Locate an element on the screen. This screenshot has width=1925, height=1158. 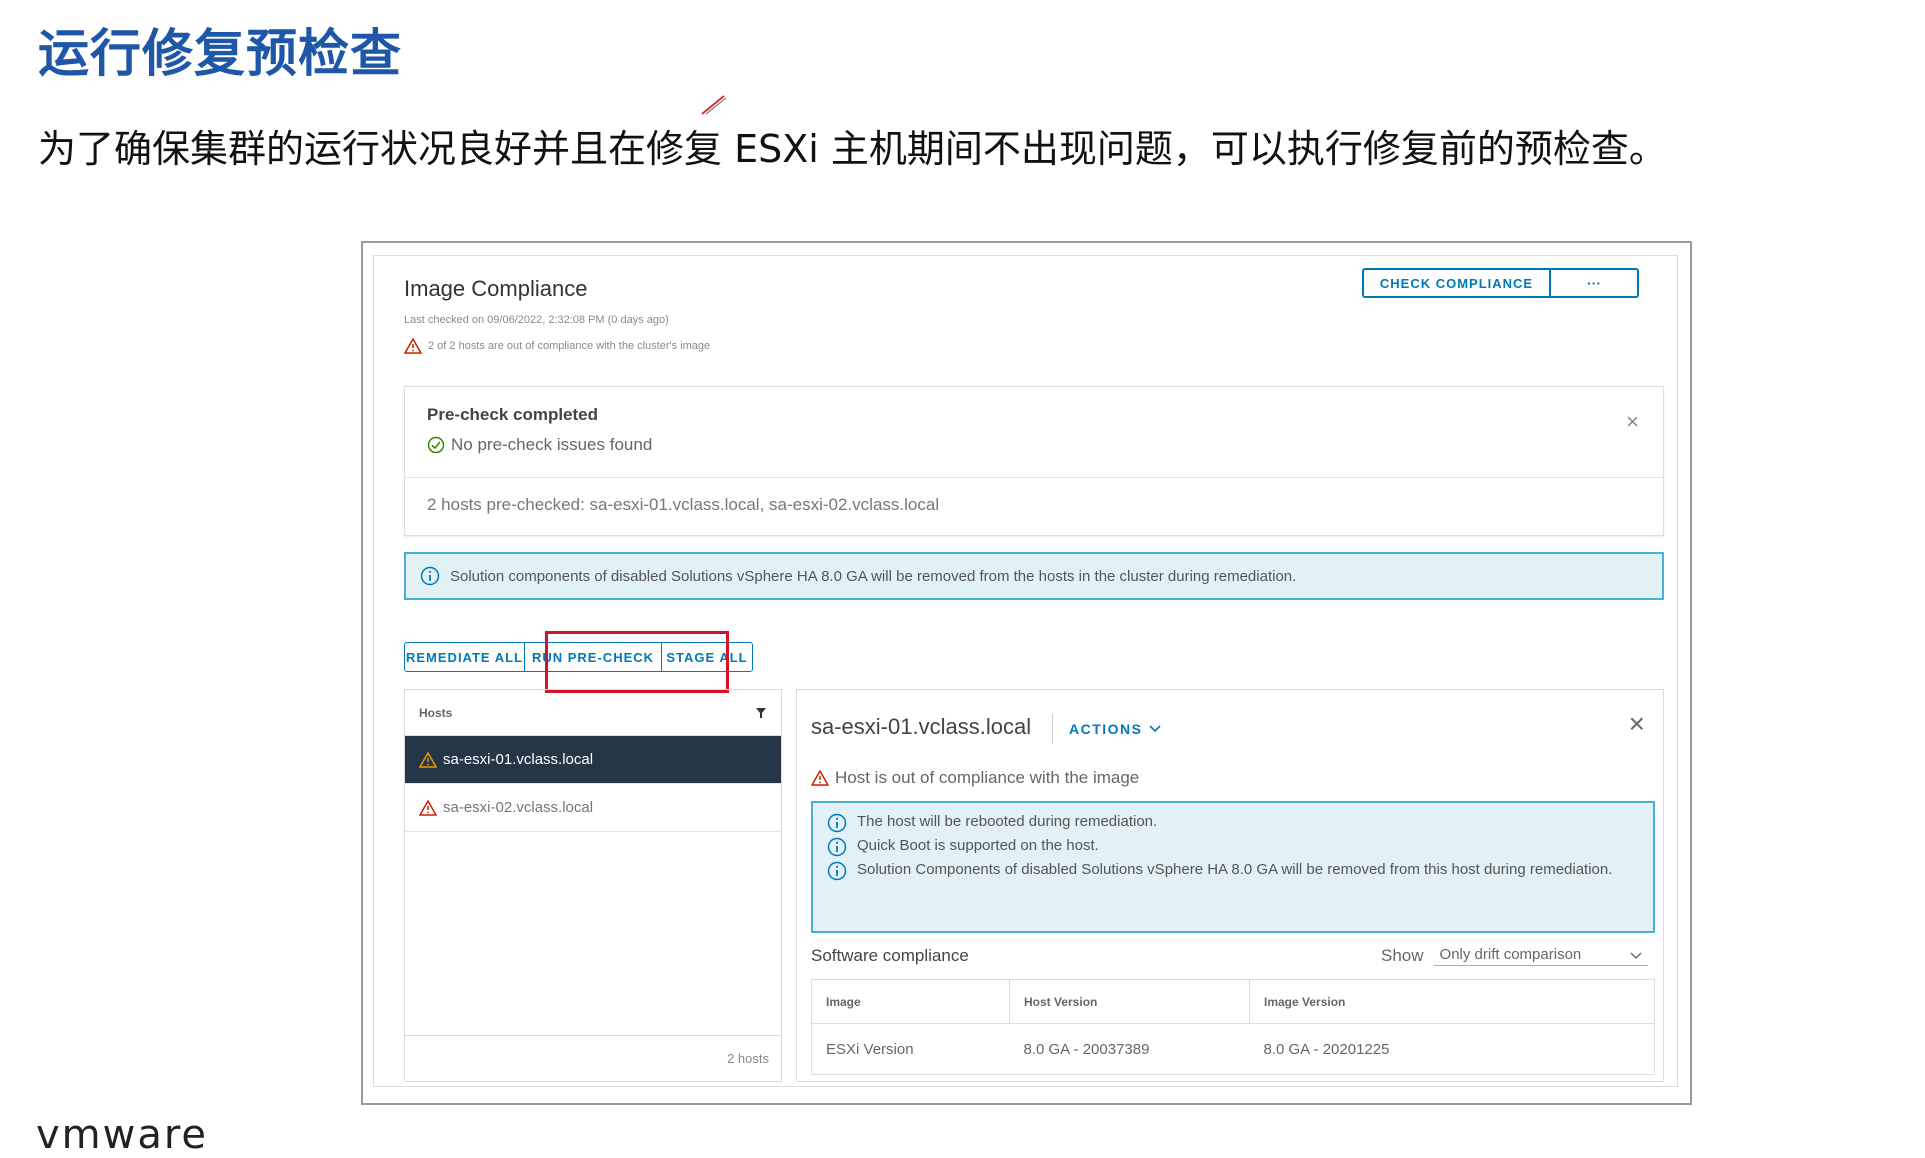
check-compliance-button-group: CHECK COMPLIANCE ··· is located at coordinates (1500, 283).